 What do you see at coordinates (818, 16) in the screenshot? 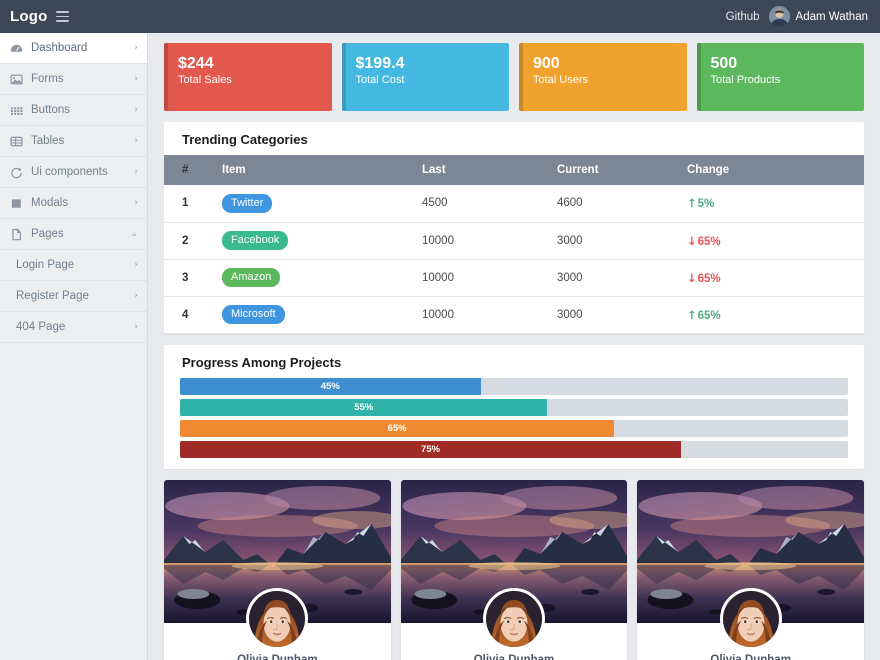
I see `user-menu: Adam Wathan` at bounding box center [818, 16].